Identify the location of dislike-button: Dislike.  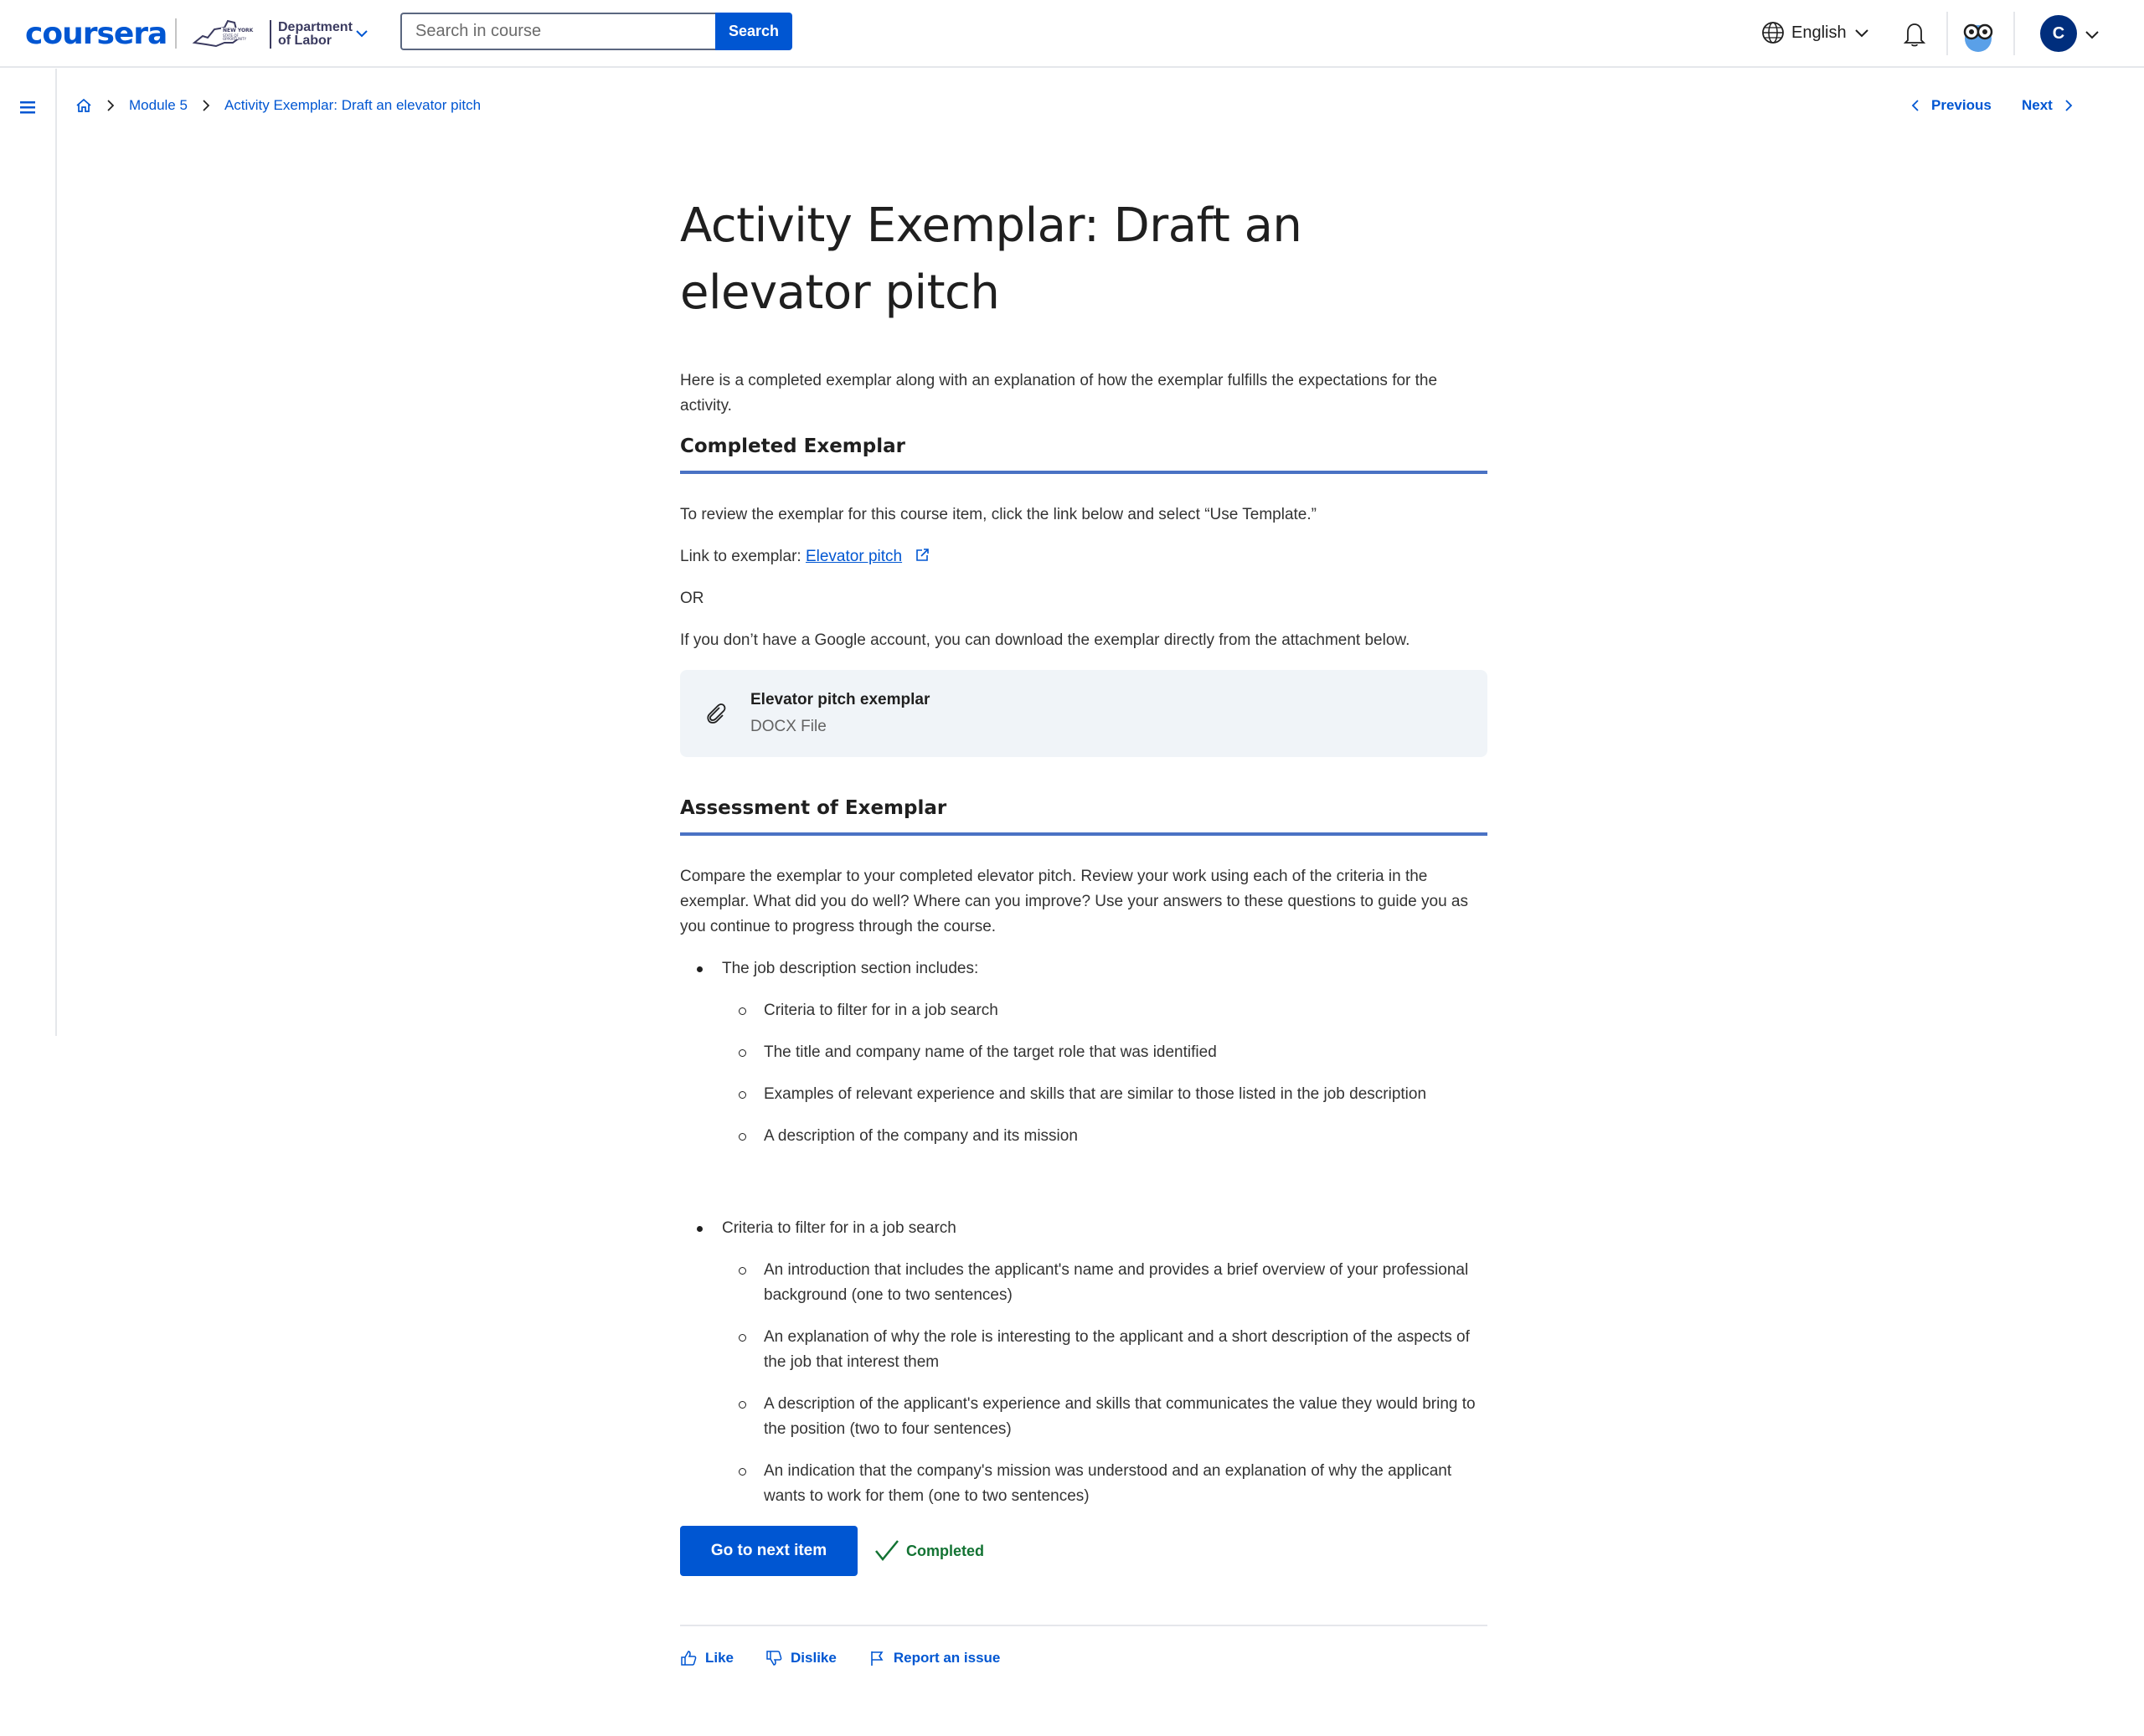
(801, 1658).